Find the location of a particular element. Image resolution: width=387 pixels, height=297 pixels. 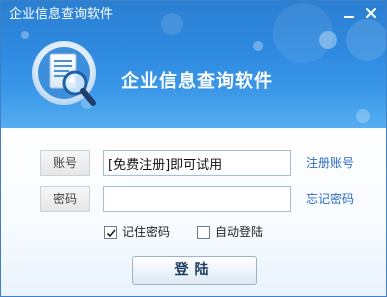

document-search-icon is located at coordinates (67, 77).